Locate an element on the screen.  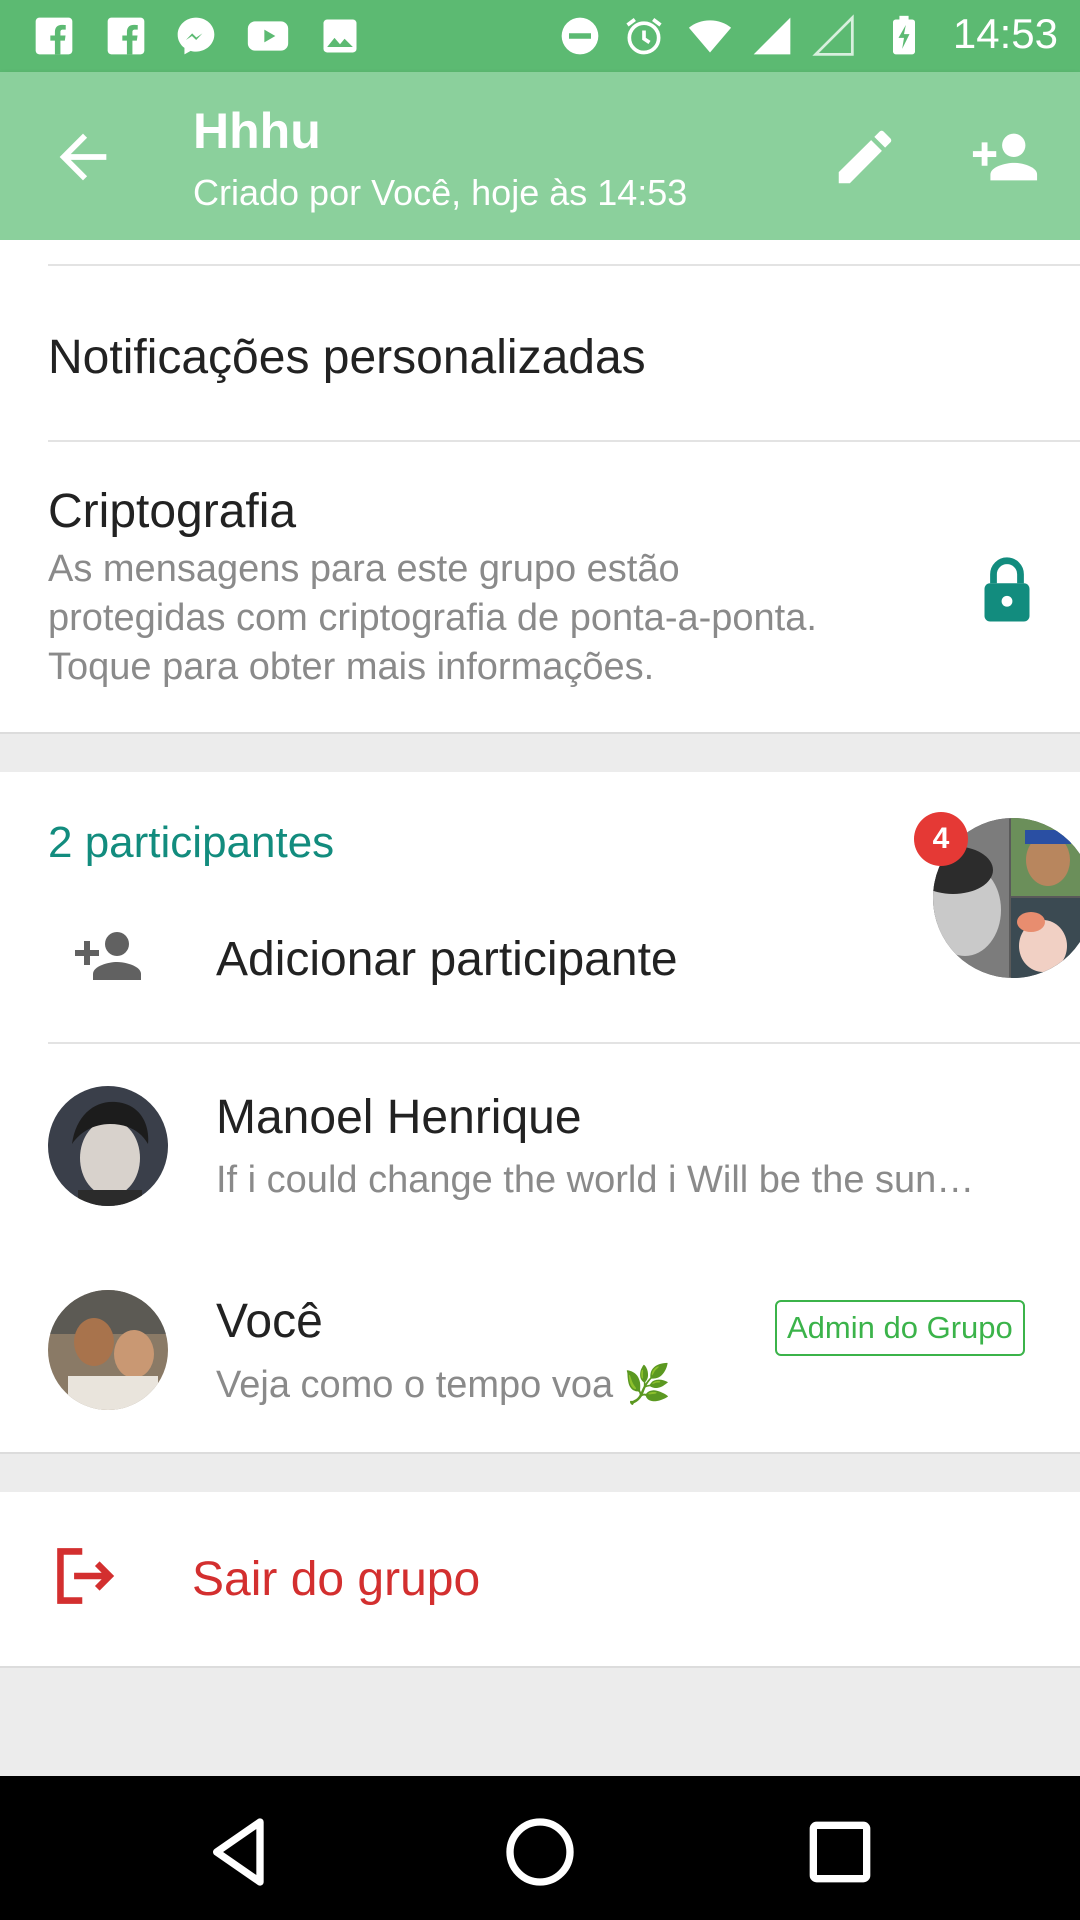
status-time: 14:53 is located at coordinates (1005, 33).